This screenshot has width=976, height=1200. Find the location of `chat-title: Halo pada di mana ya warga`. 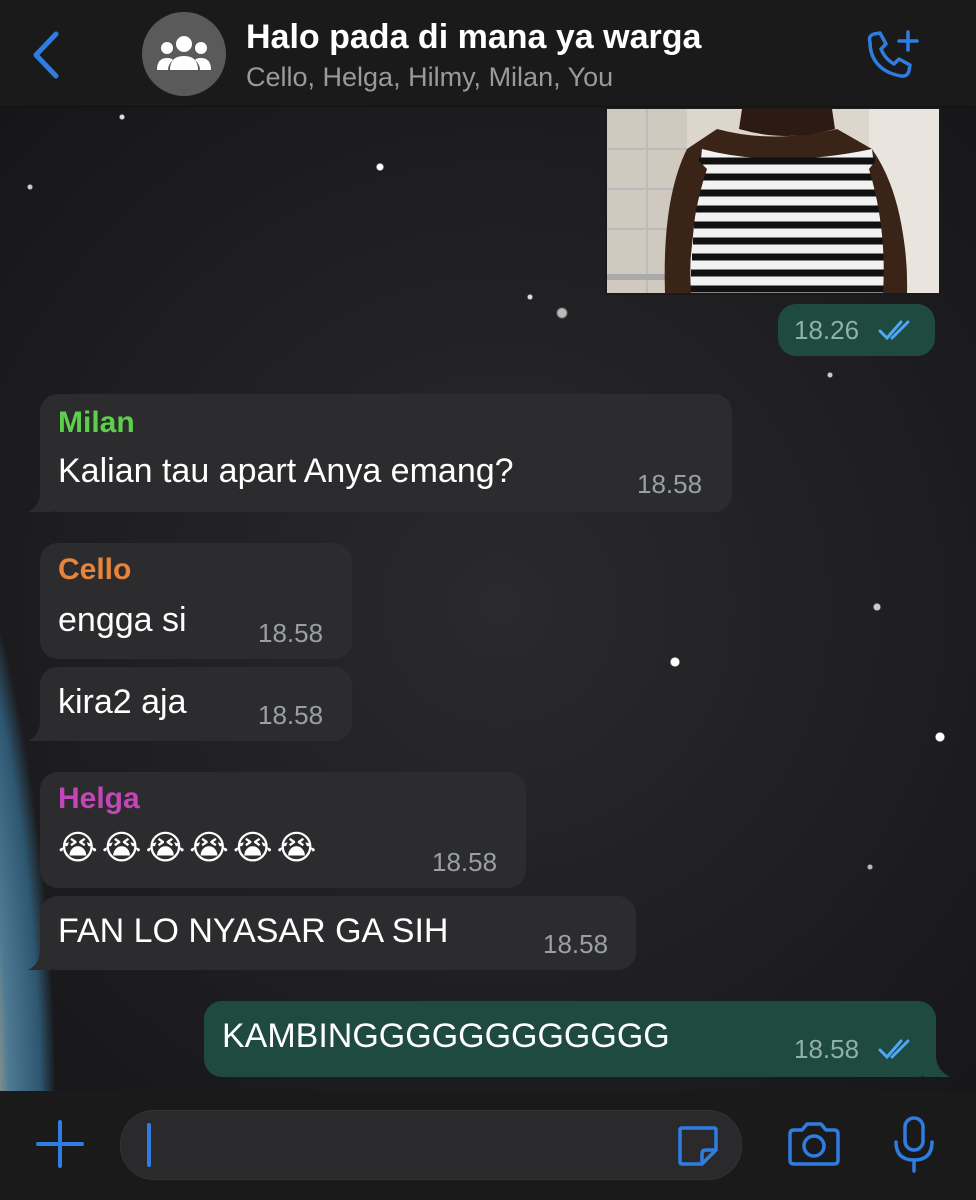

chat-title: Halo pada di mana ya warga is located at coordinates (473, 37).